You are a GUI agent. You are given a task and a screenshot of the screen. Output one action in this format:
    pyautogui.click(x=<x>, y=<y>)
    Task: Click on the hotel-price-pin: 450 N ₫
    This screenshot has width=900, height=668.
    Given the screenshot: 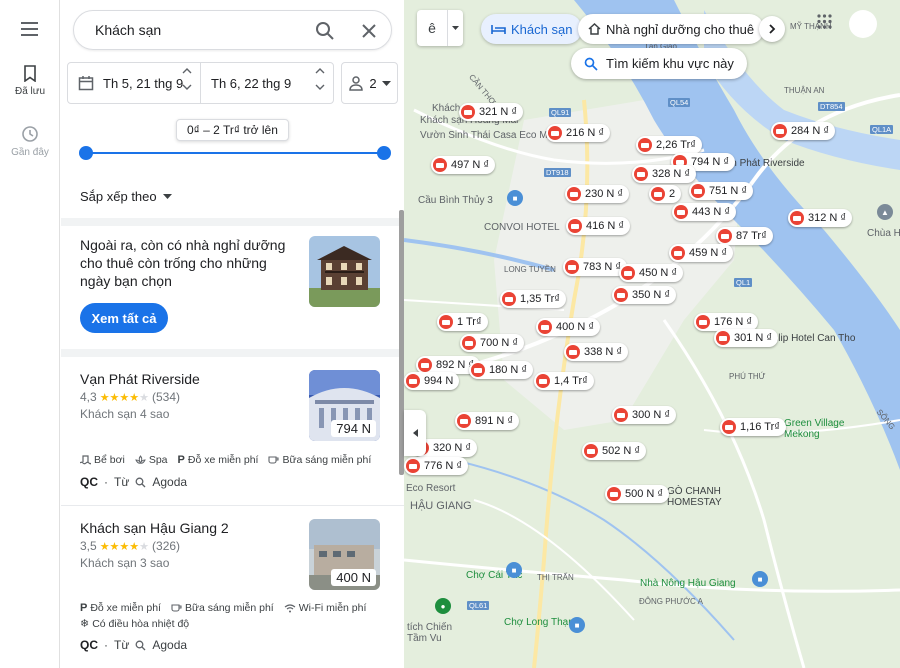 What is the action you would take?
    pyautogui.click(x=651, y=273)
    